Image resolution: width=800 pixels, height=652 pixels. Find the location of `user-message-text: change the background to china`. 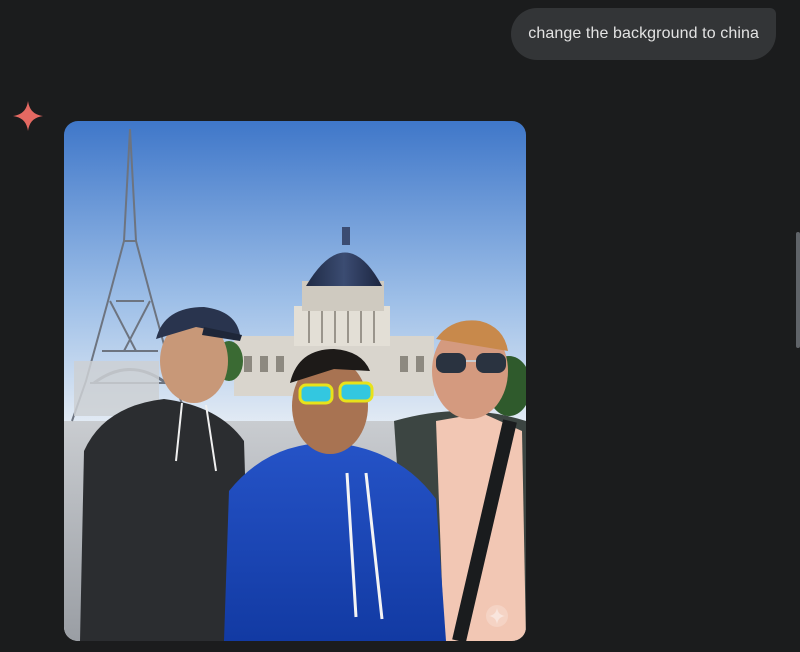

user-message-text: change the background to china is located at coordinates (643, 33).